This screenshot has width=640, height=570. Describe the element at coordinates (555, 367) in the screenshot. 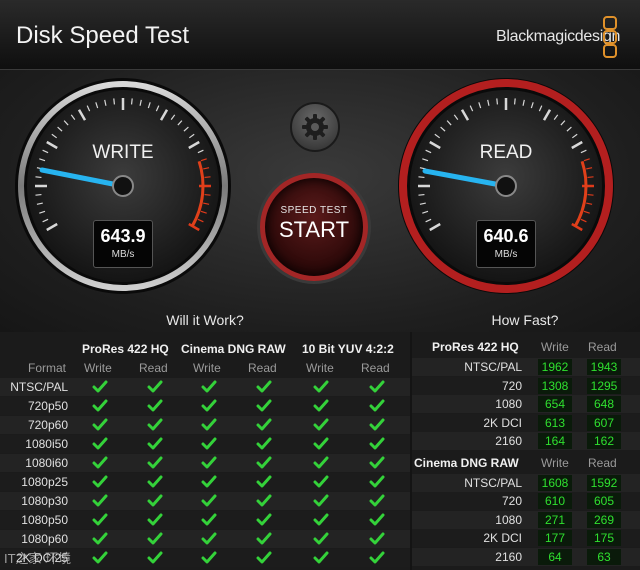

I see `fps-write-value: 1962` at that location.